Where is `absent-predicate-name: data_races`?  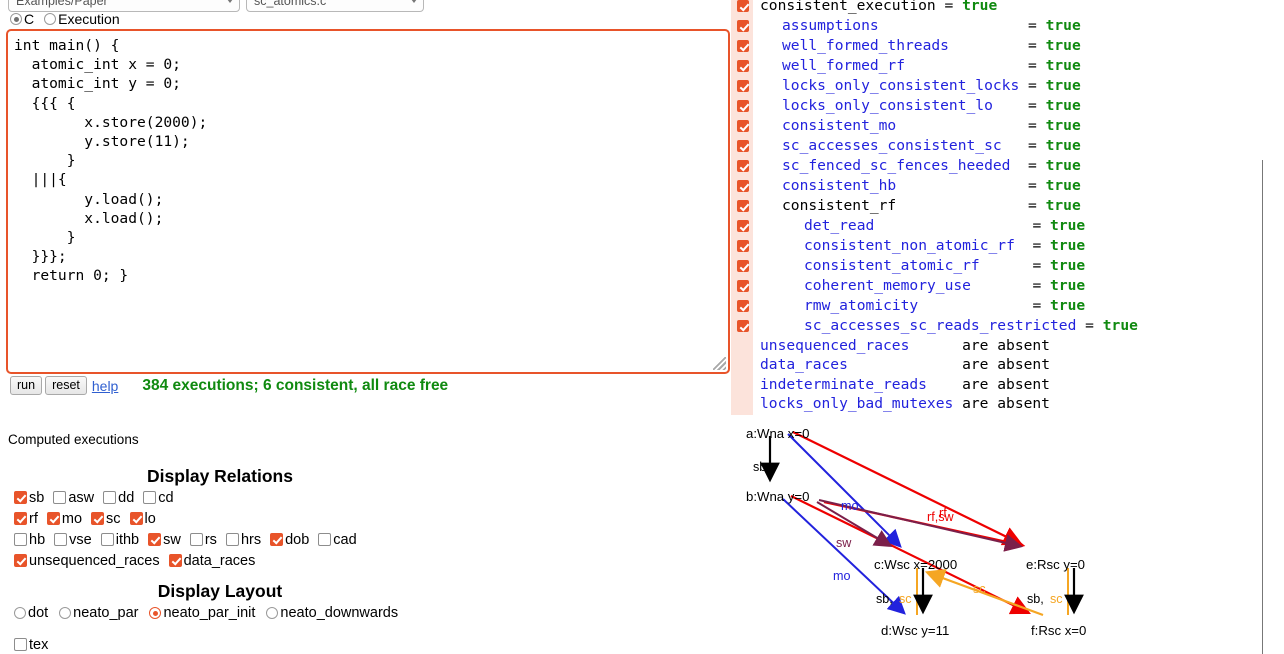 absent-predicate-name: data_races is located at coordinates (804, 365).